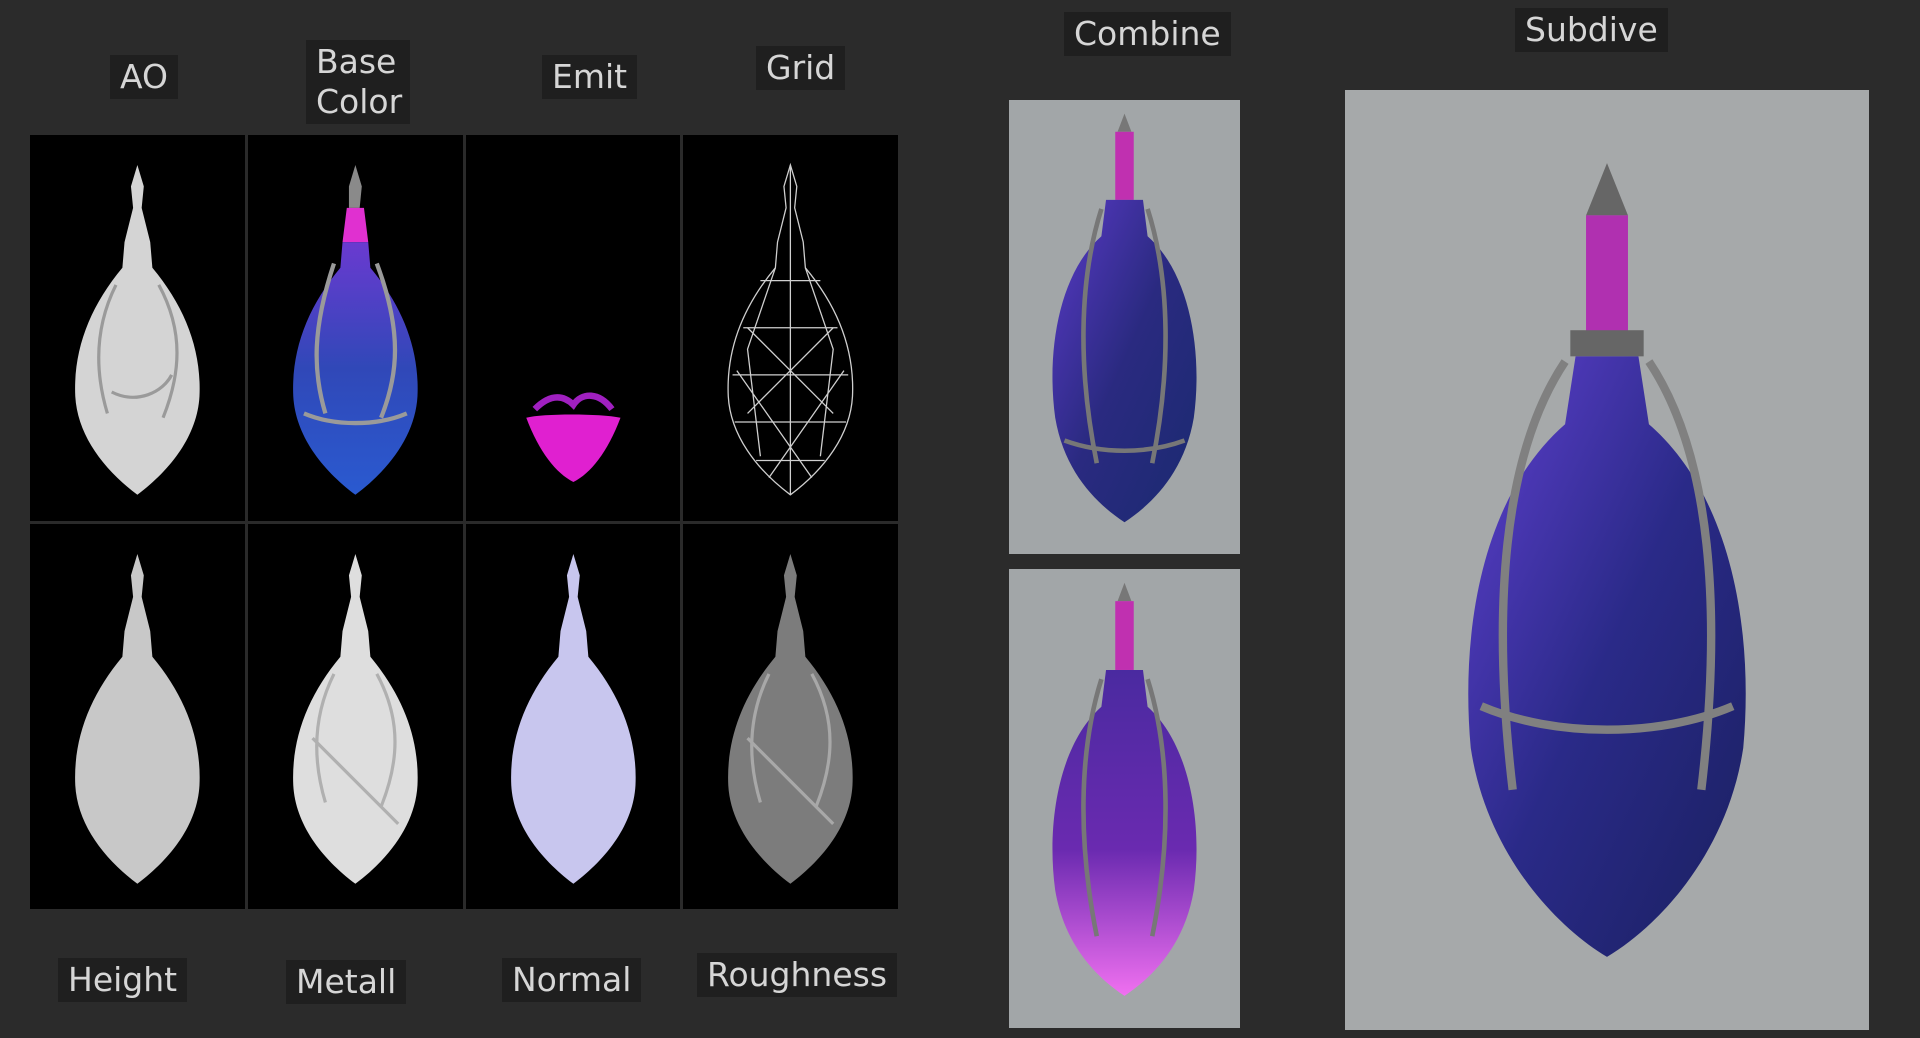 The width and height of the screenshot is (1920, 1038). What do you see at coordinates (573, 716) in the screenshot?
I see `normal-map` at bounding box center [573, 716].